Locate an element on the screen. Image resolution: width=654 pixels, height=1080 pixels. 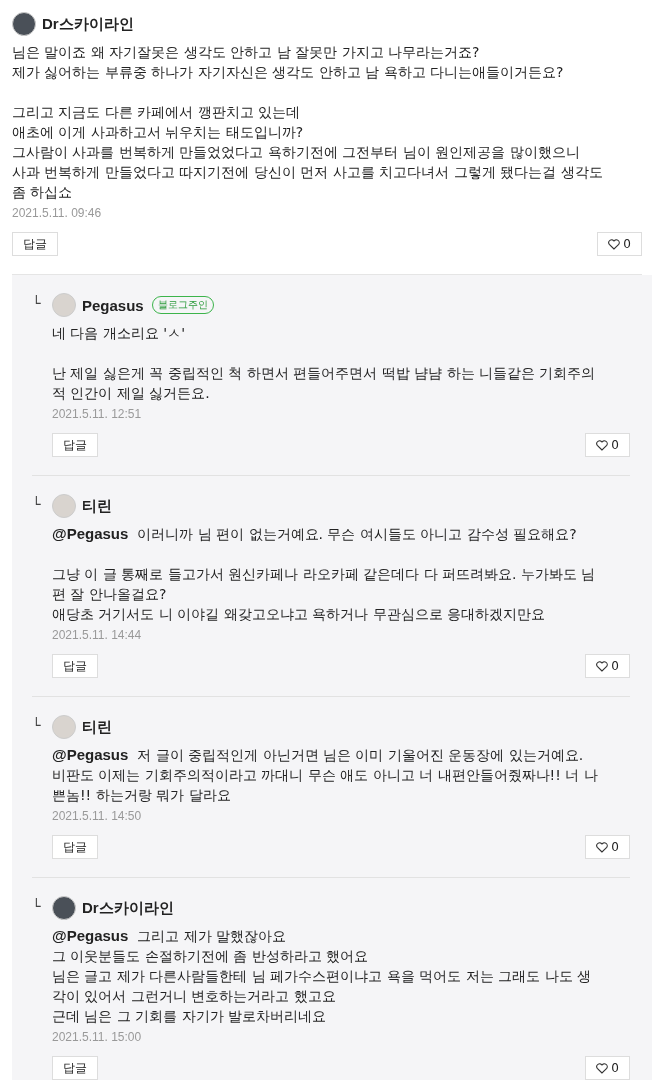
comment-time: 2021.5.11. 09:46 is located at coordinates (57, 213).